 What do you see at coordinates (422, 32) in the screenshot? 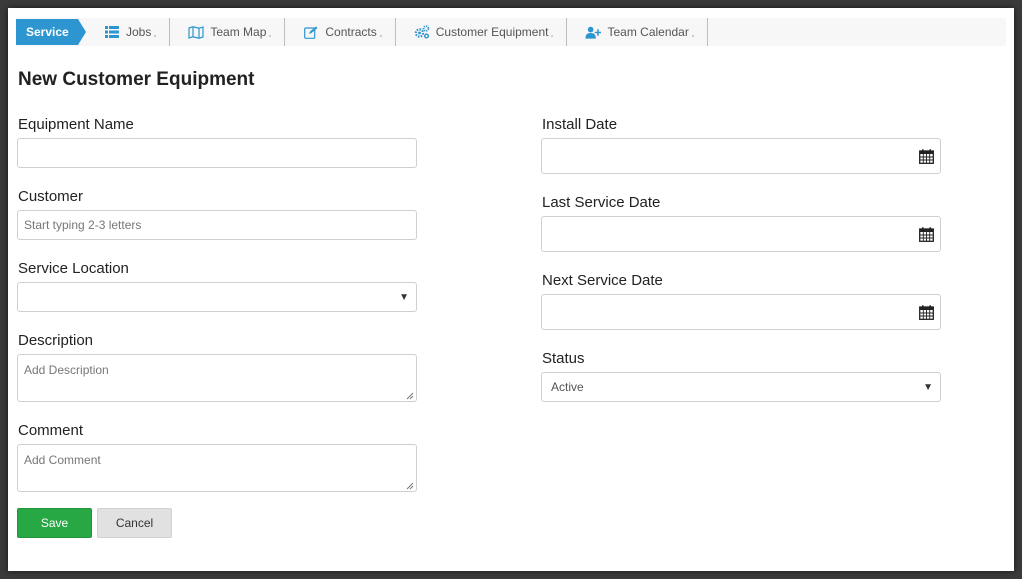
I see `gears-icon` at bounding box center [422, 32].